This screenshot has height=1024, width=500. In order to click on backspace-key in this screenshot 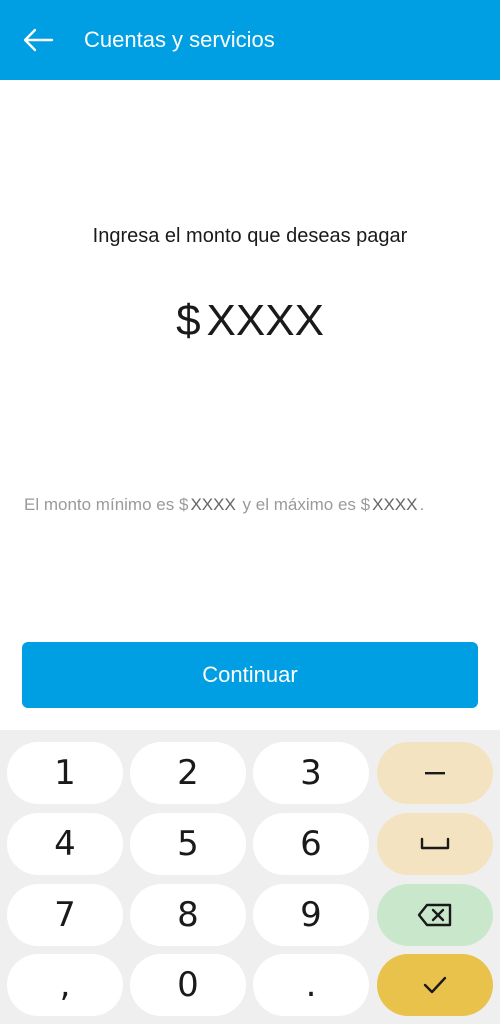, I will do `click(435, 915)`.